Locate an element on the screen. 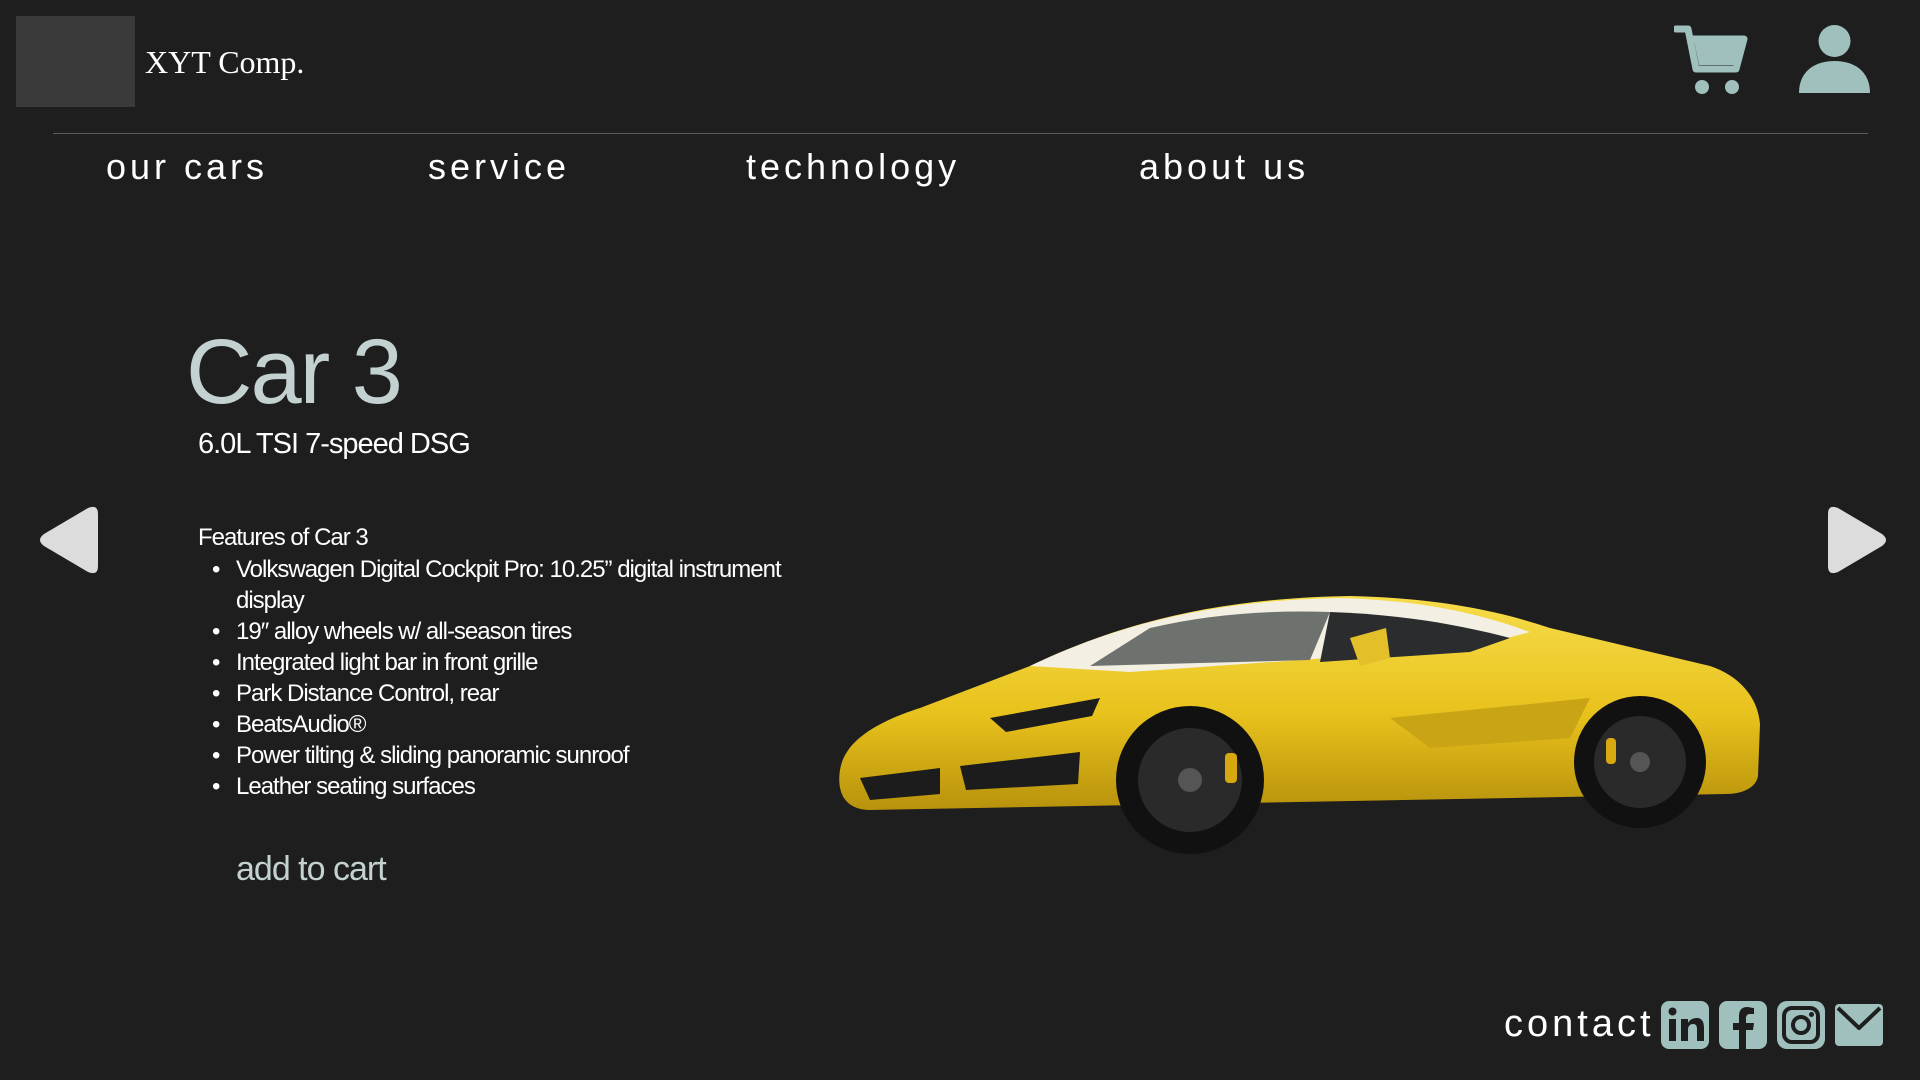  contact-link: contact is located at coordinates (1579, 1024).